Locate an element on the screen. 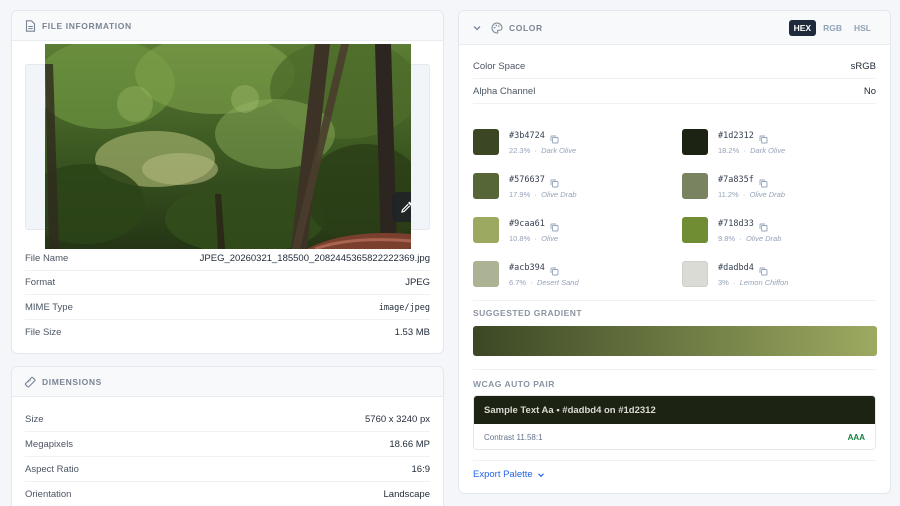 The image size is (900, 506). dimensions-header: DIMENSIONS is located at coordinates (227, 382).